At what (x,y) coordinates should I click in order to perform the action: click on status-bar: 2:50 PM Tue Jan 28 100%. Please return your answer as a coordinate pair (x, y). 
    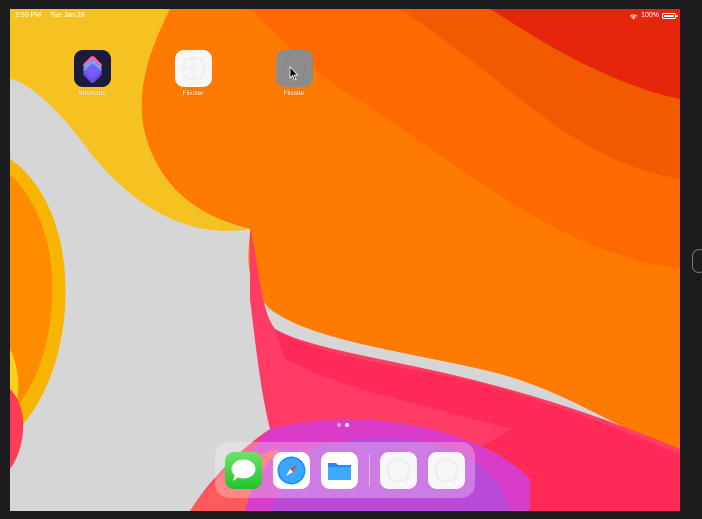
    Looking at the image, I should click on (345, 16).